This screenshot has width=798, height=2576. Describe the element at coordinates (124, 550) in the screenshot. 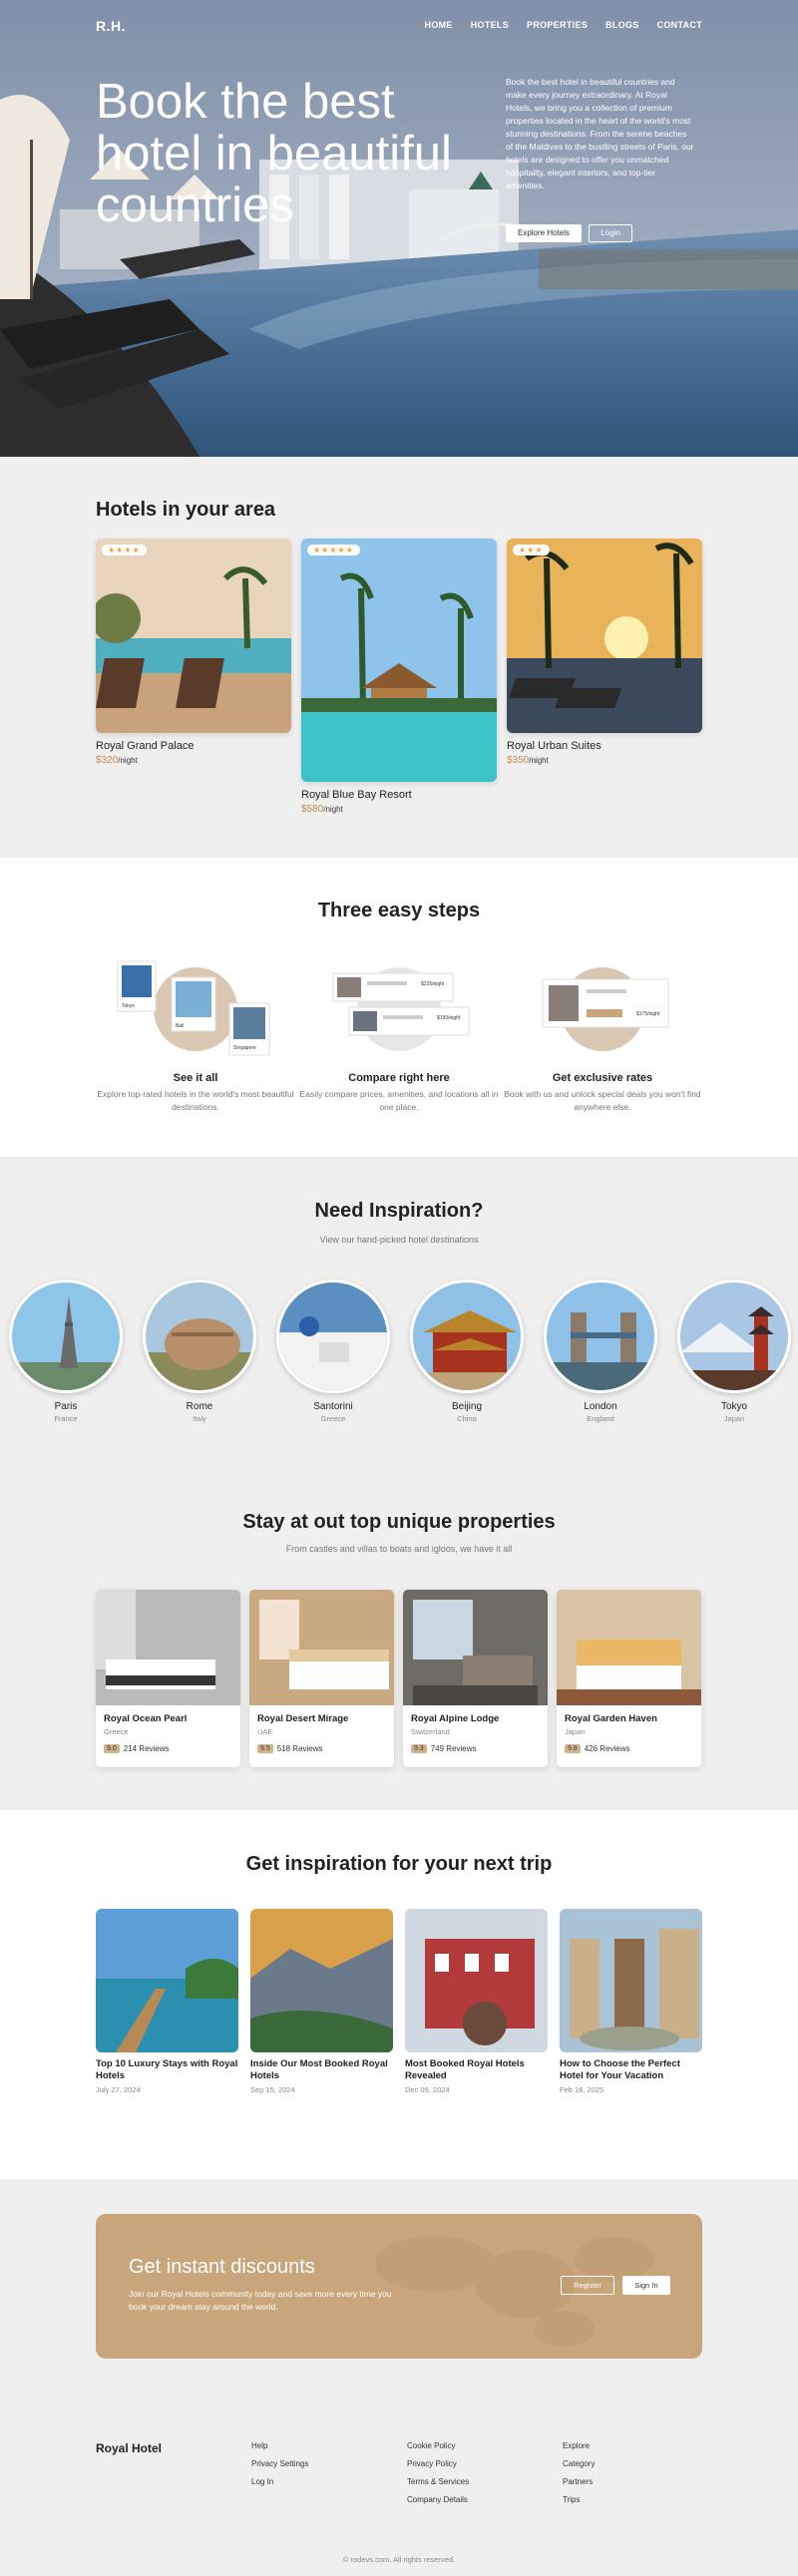

I see `star-rating: ★★★★` at that location.